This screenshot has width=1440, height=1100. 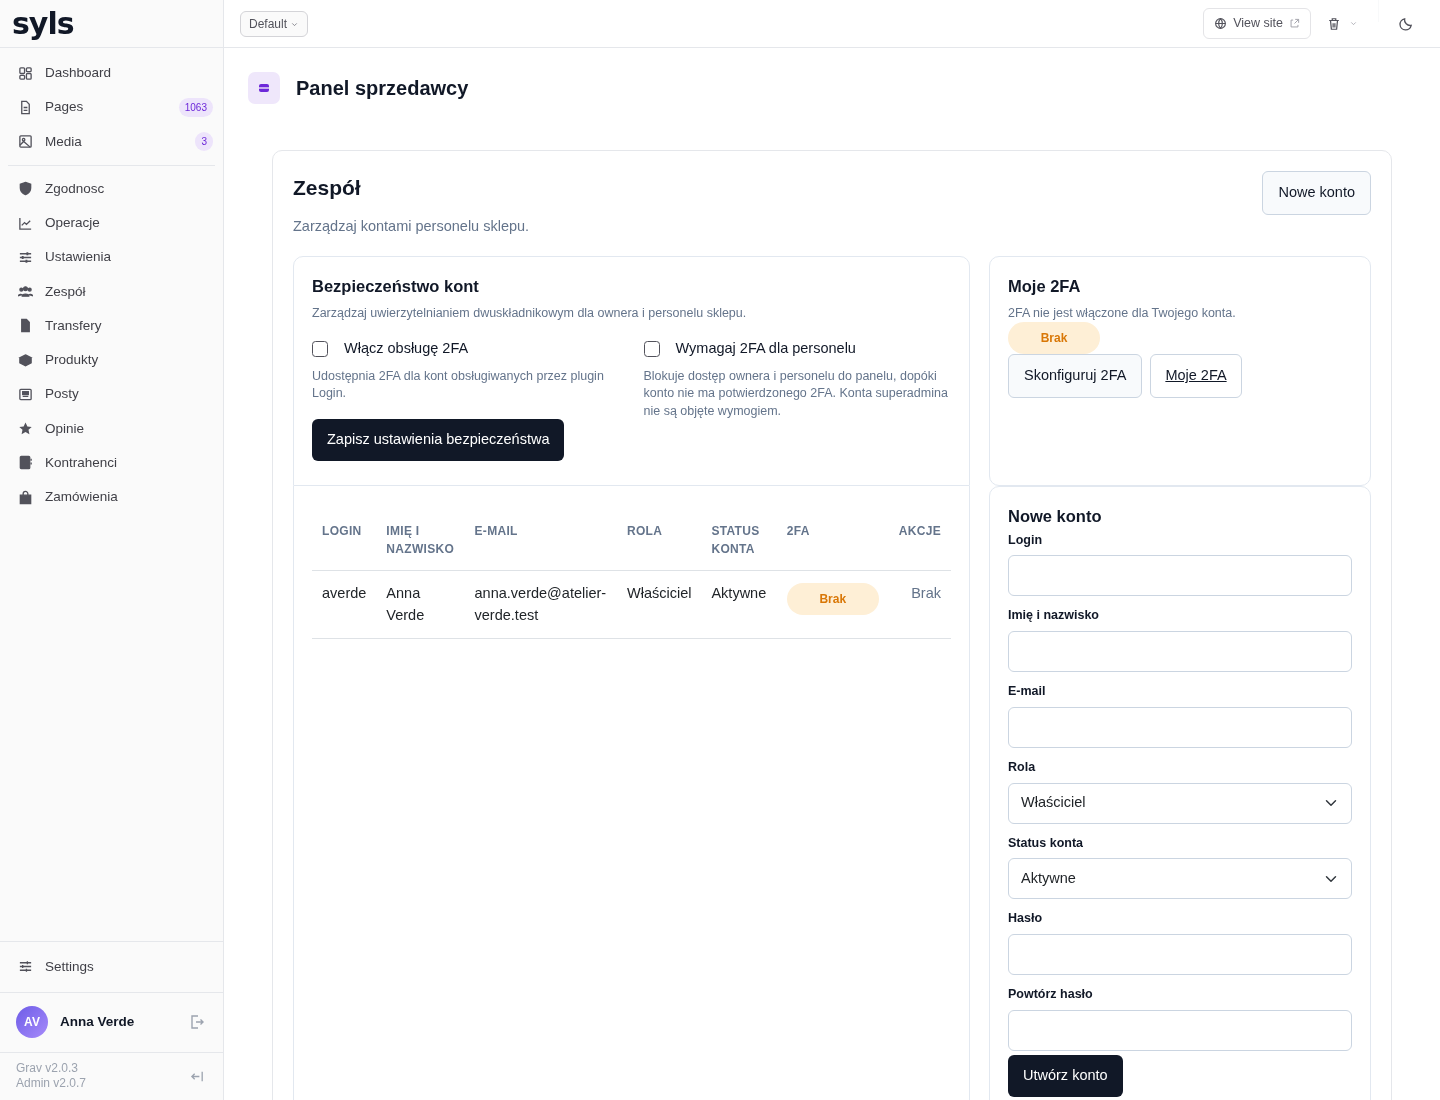 What do you see at coordinates (25, 223) in the screenshot?
I see `chart-icon` at bounding box center [25, 223].